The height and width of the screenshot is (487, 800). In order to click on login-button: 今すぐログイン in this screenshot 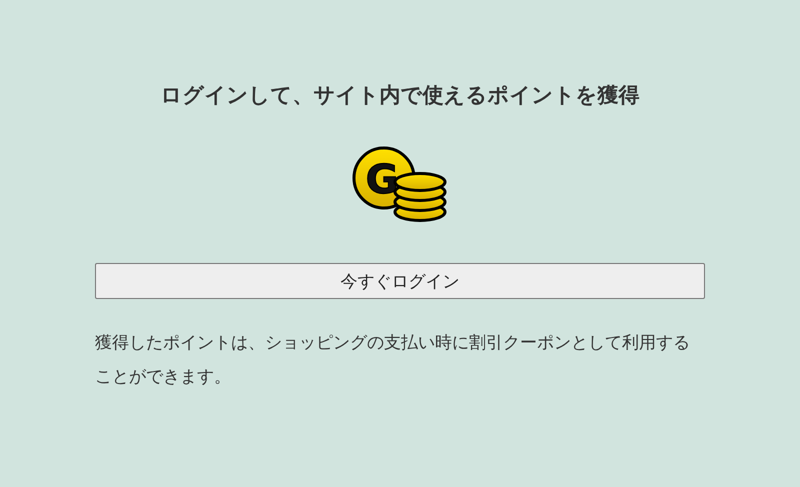, I will do `click(400, 281)`.